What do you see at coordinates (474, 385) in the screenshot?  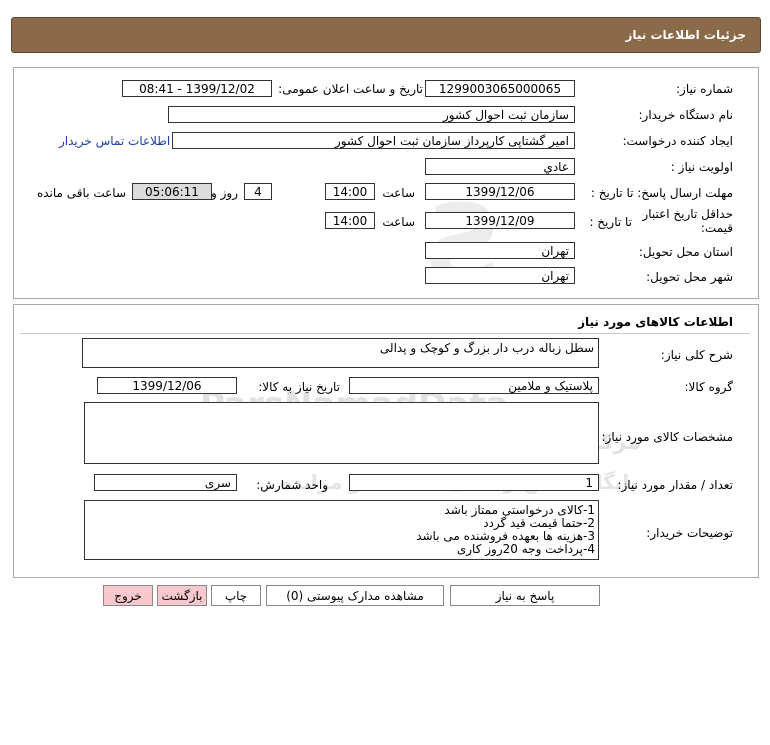 I see `goods-group-field: پلاستیک و ملامین` at bounding box center [474, 385].